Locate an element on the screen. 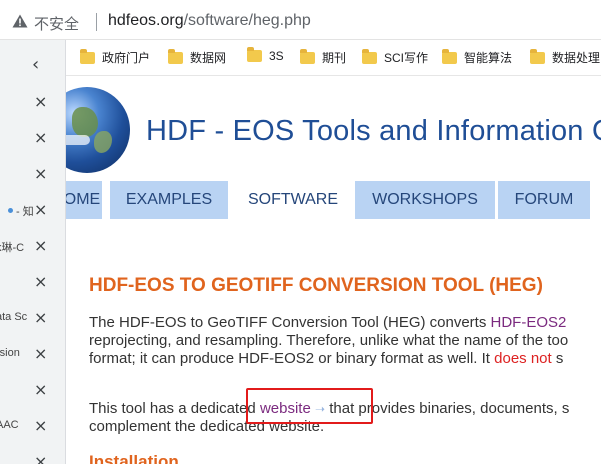  nav-forum: FORUM is located at coordinates (544, 200).